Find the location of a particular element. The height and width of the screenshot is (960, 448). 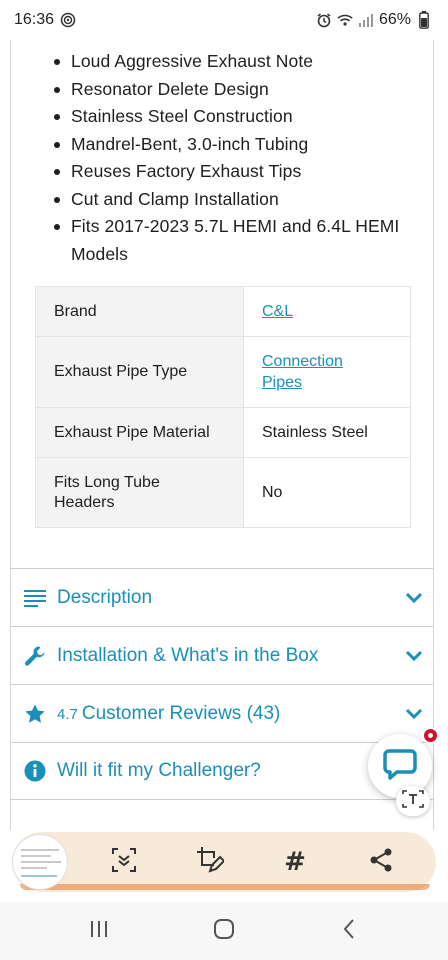

battery-percent: 66% is located at coordinates (394, 19).